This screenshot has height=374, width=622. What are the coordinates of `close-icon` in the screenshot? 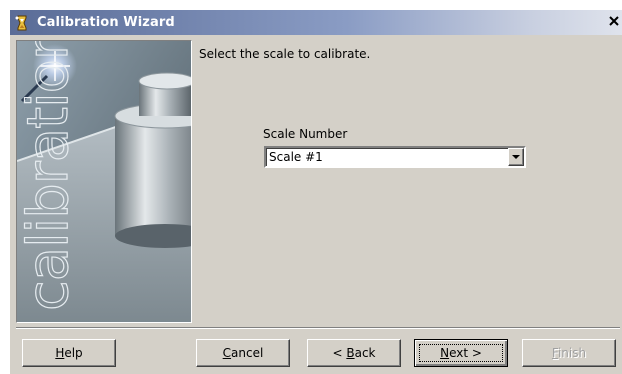 It's located at (614, 22).